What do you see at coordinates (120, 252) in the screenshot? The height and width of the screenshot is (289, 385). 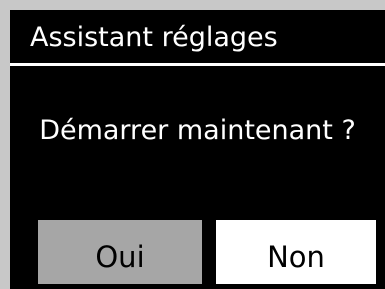 I see `yes-button: Oui` at bounding box center [120, 252].